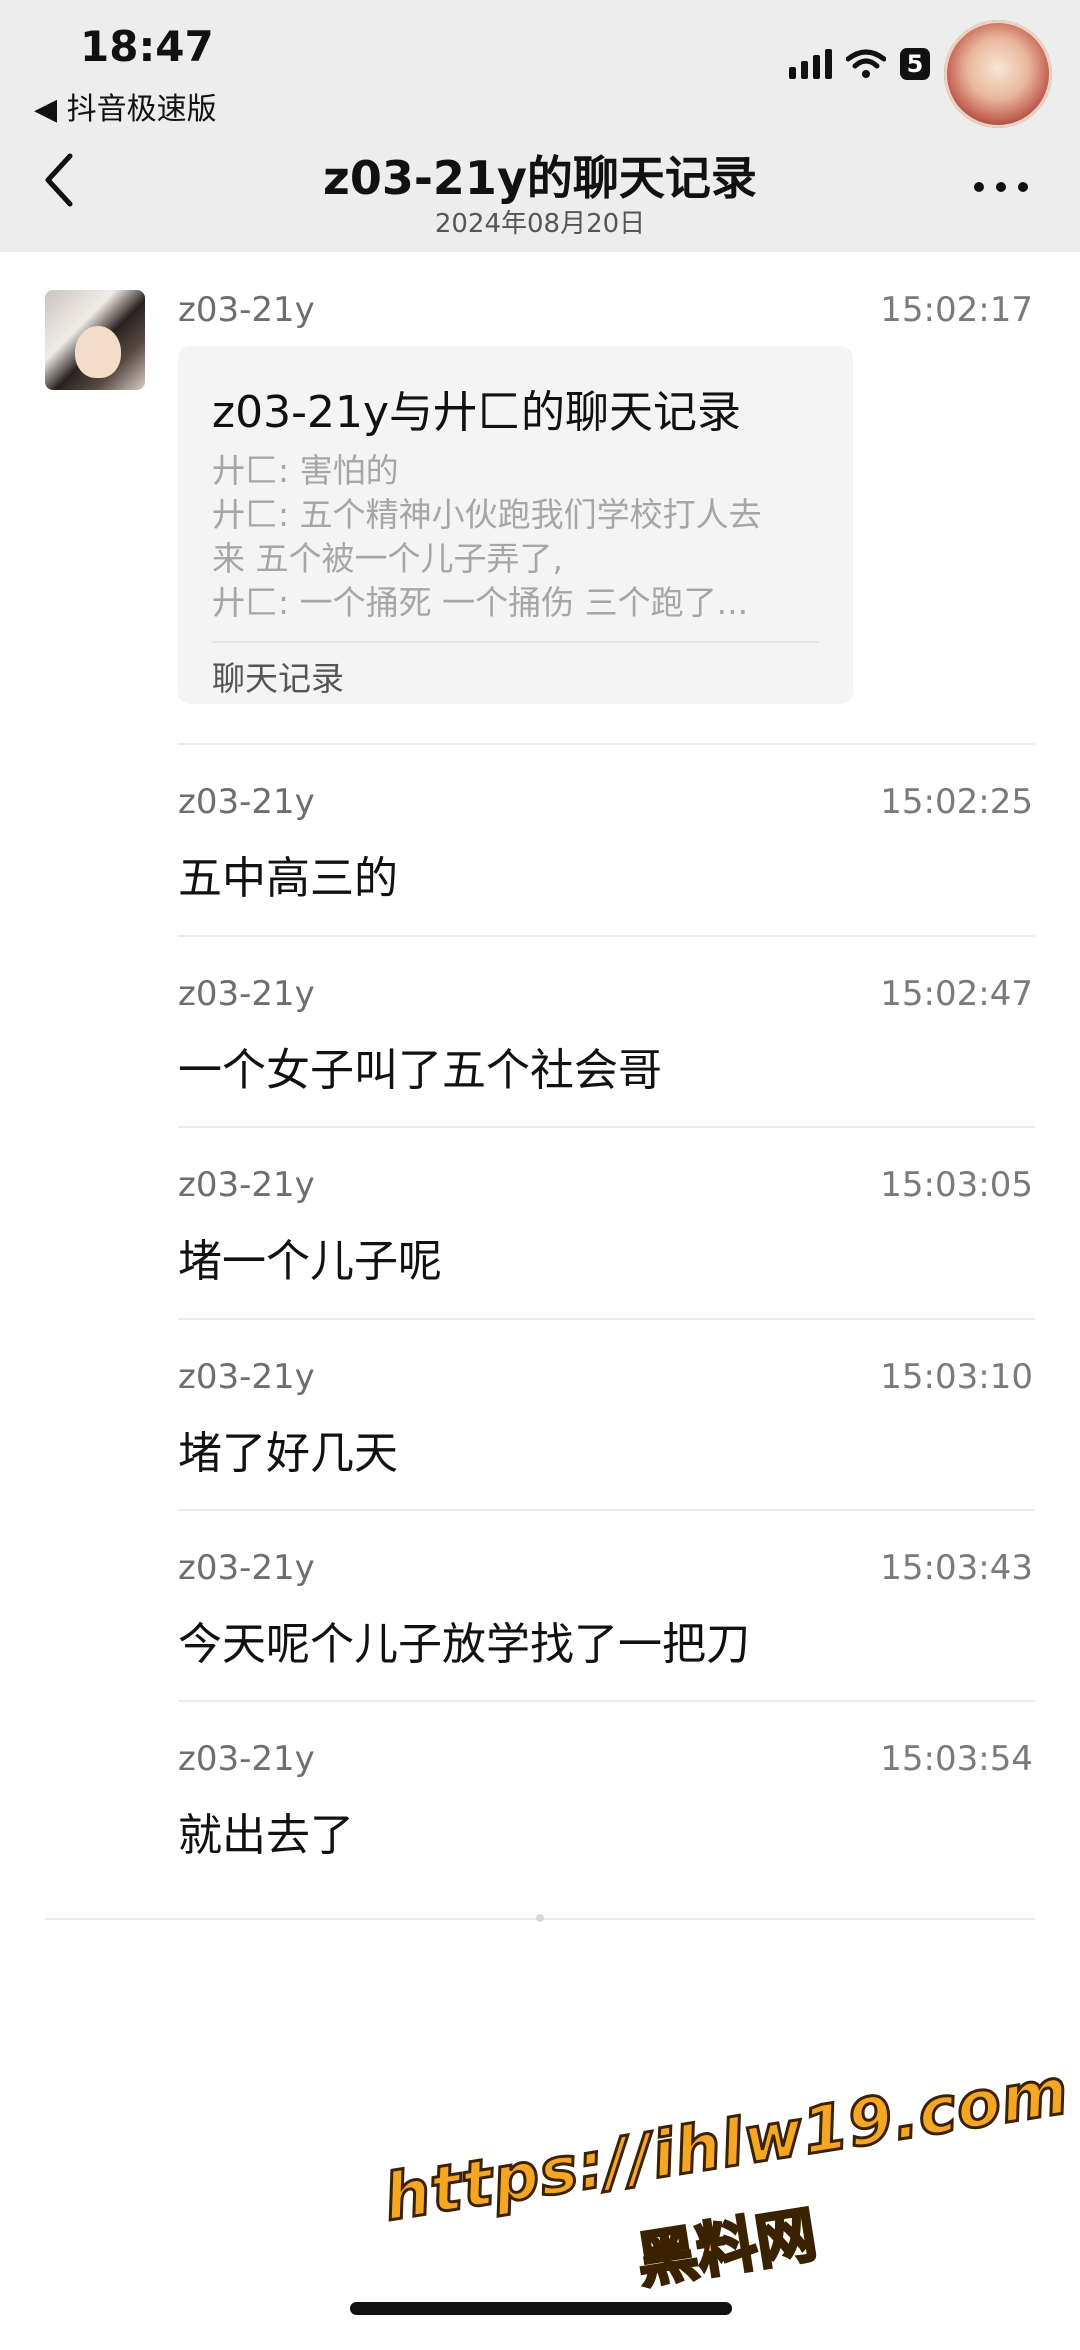  Describe the element at coordinates (956, 994) in the screenshot. I see `message-time: 15:02:47` at that location.